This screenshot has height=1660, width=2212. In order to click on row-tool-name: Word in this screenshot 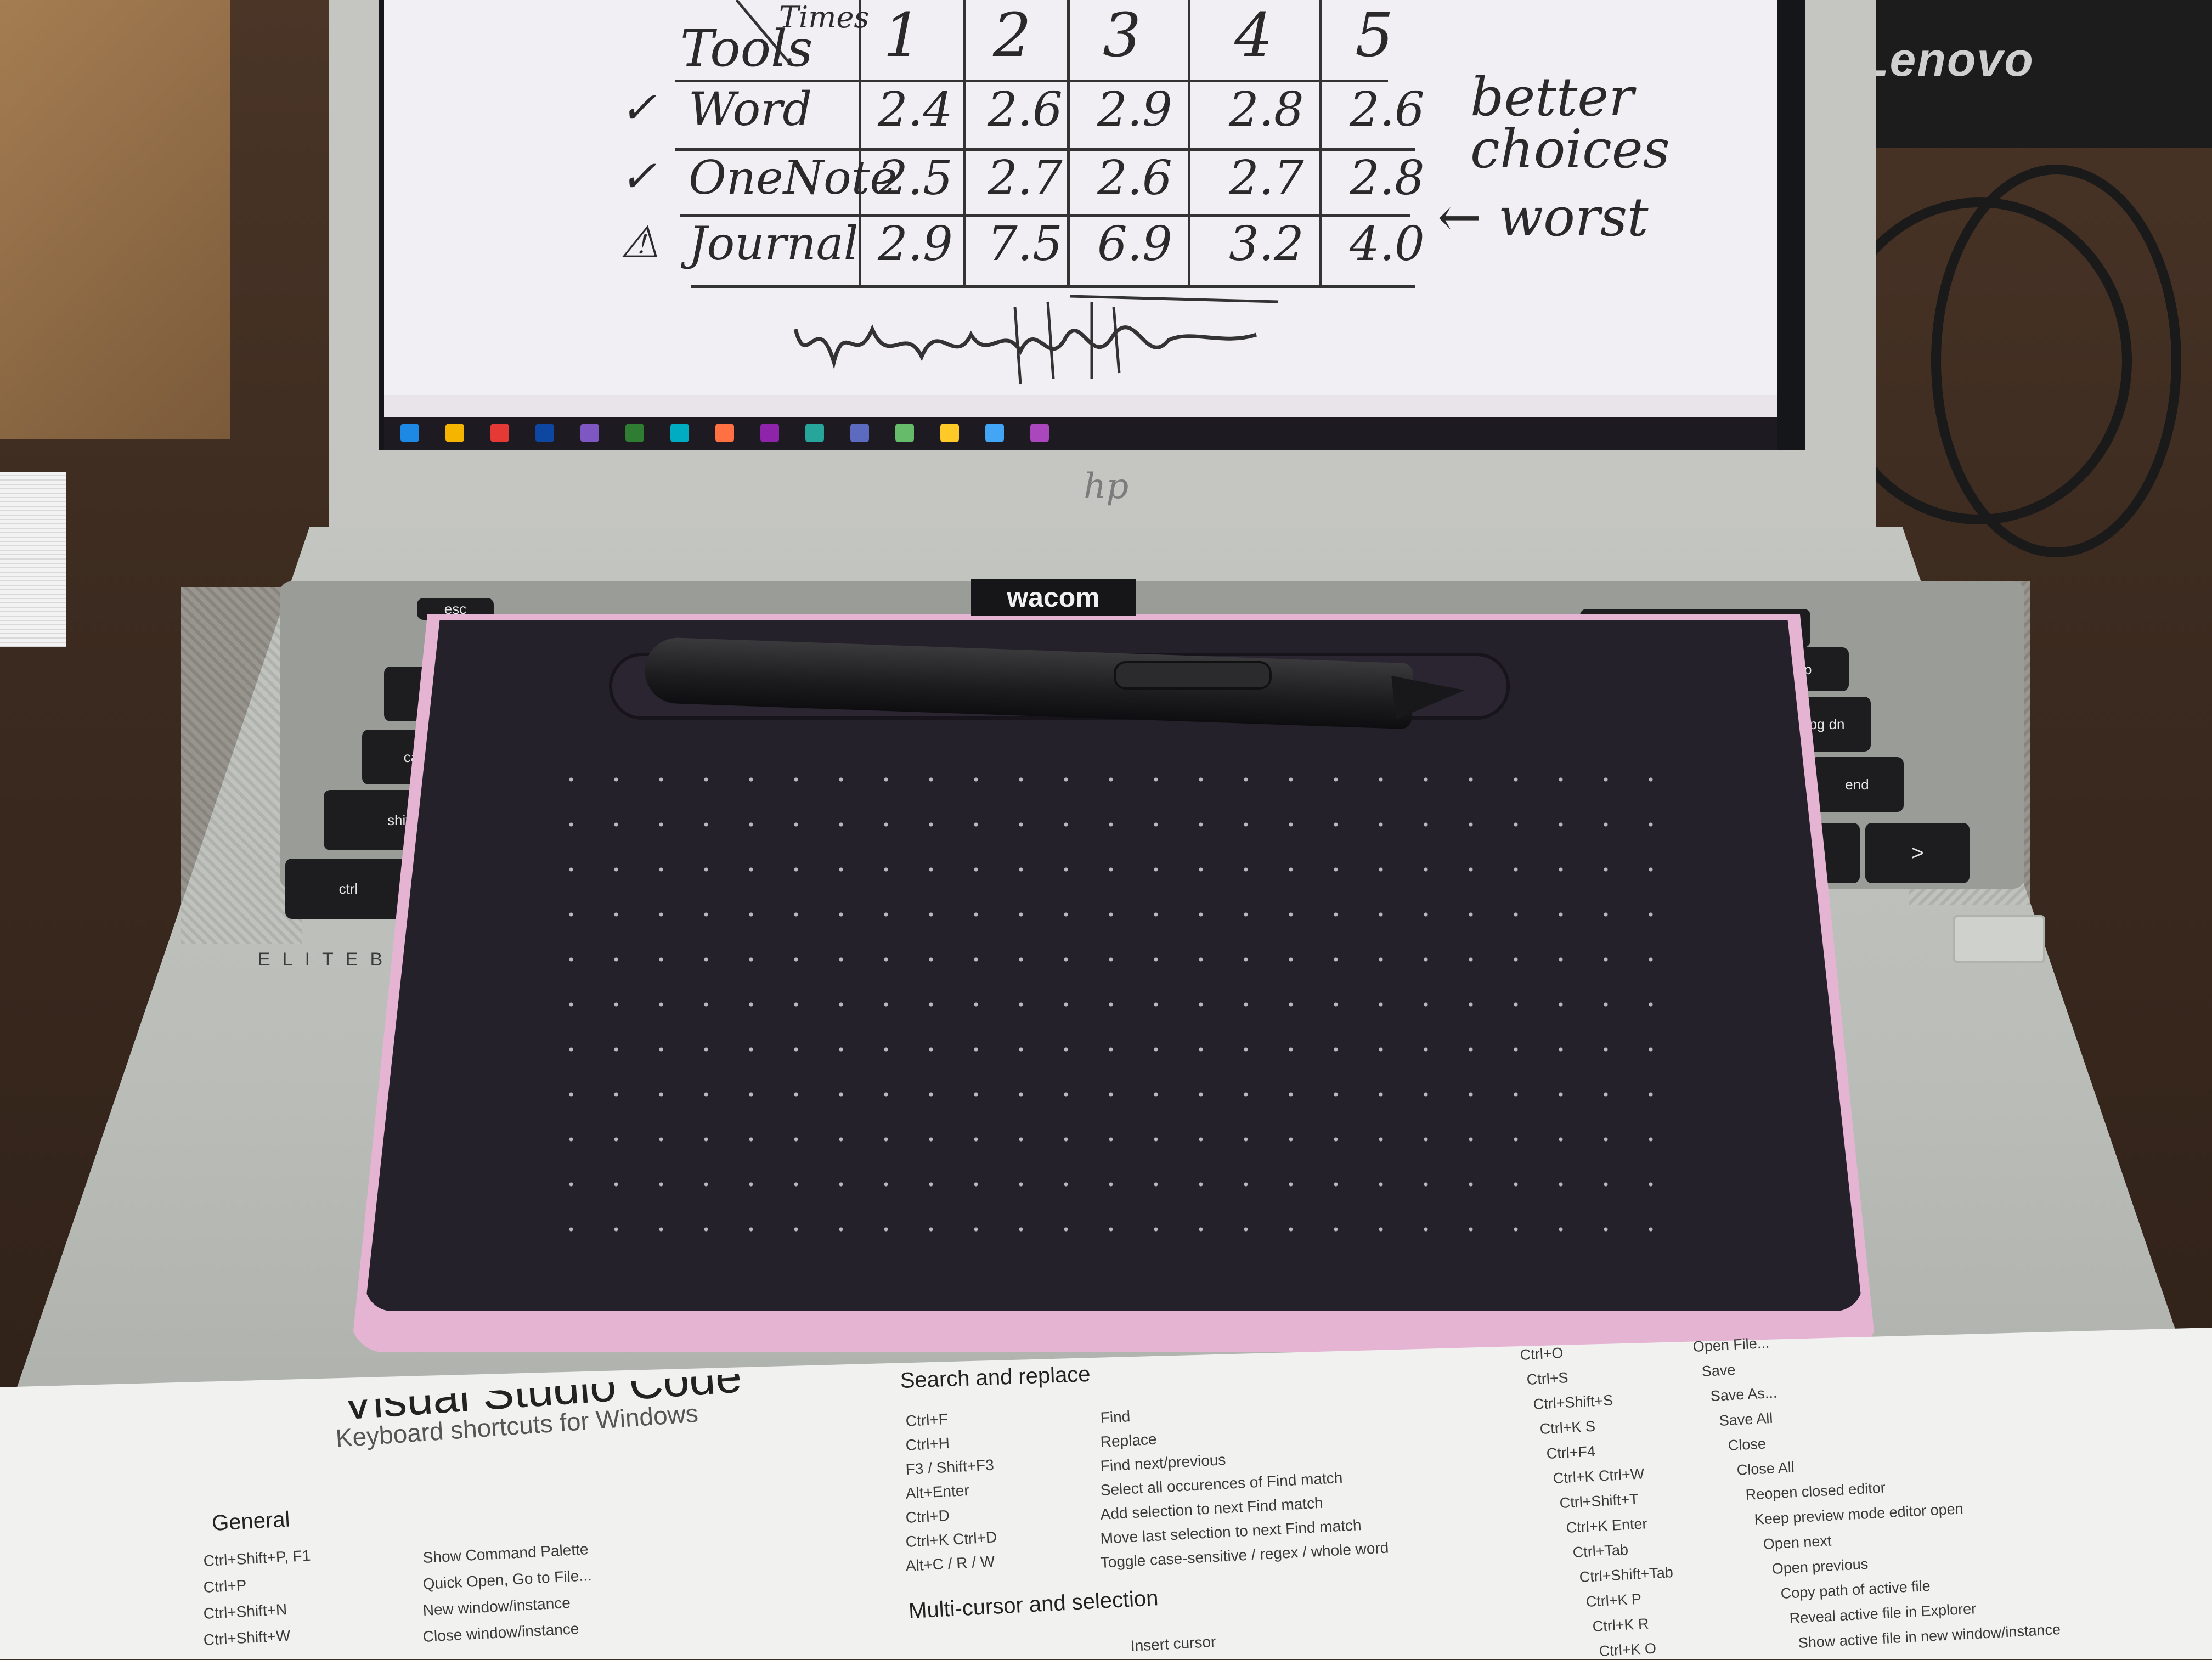, I will do `click(751, 109)`.